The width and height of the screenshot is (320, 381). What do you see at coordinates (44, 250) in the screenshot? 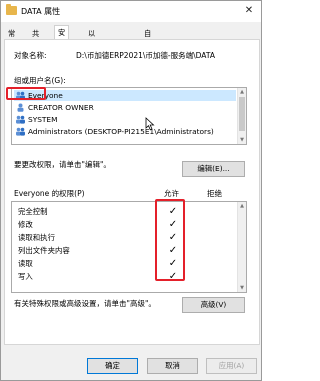
I see `permission-name: 列出文件夹内容` at bounding box center [44, 250].